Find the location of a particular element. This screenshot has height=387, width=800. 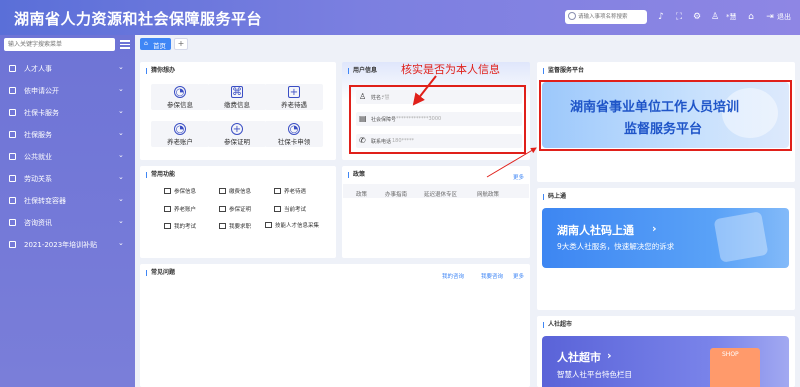

annotation-arrows is located at coordinates (474, 126).